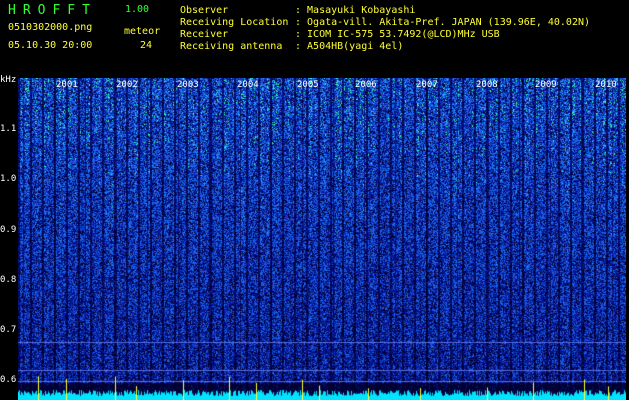 This screenshot has width=629, height=400. What do you see at coordinates (231, 46) in the screenshot?
I see `antenna-label: Receiving antenna` at bounding box center [231, 46].